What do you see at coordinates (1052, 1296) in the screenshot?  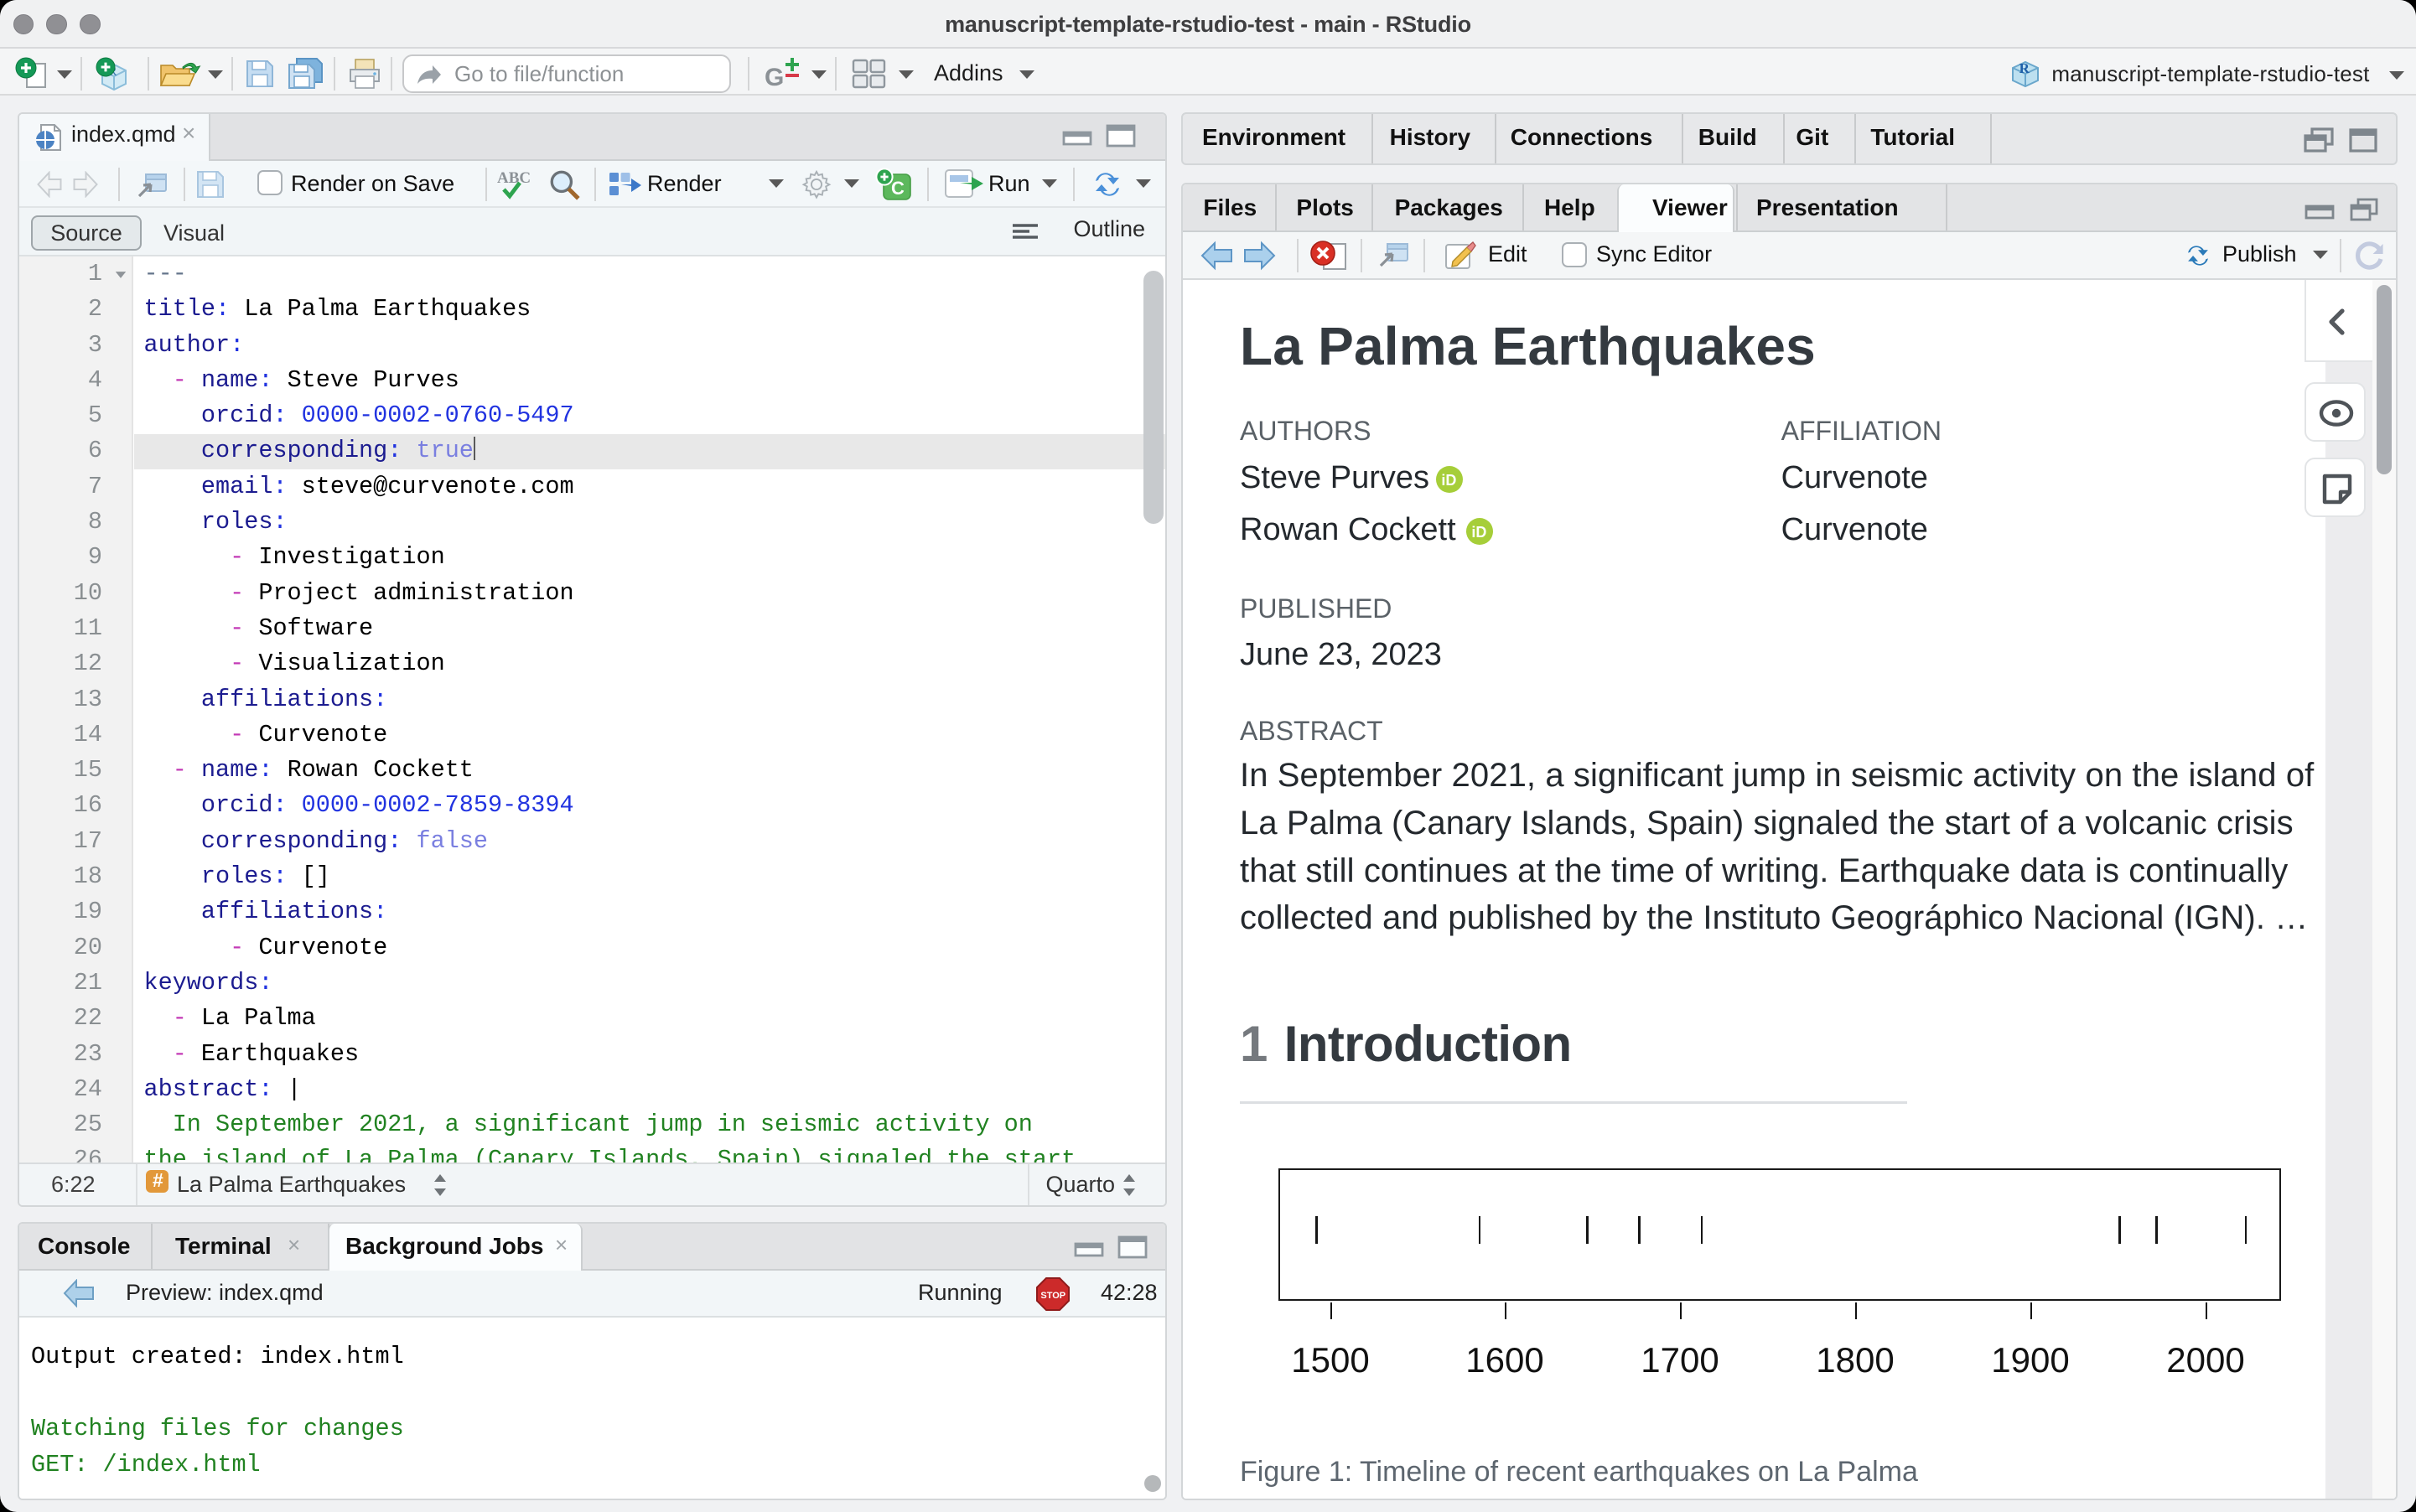 I see `svg-text: STOP` at bounding box center [1052, 1296].